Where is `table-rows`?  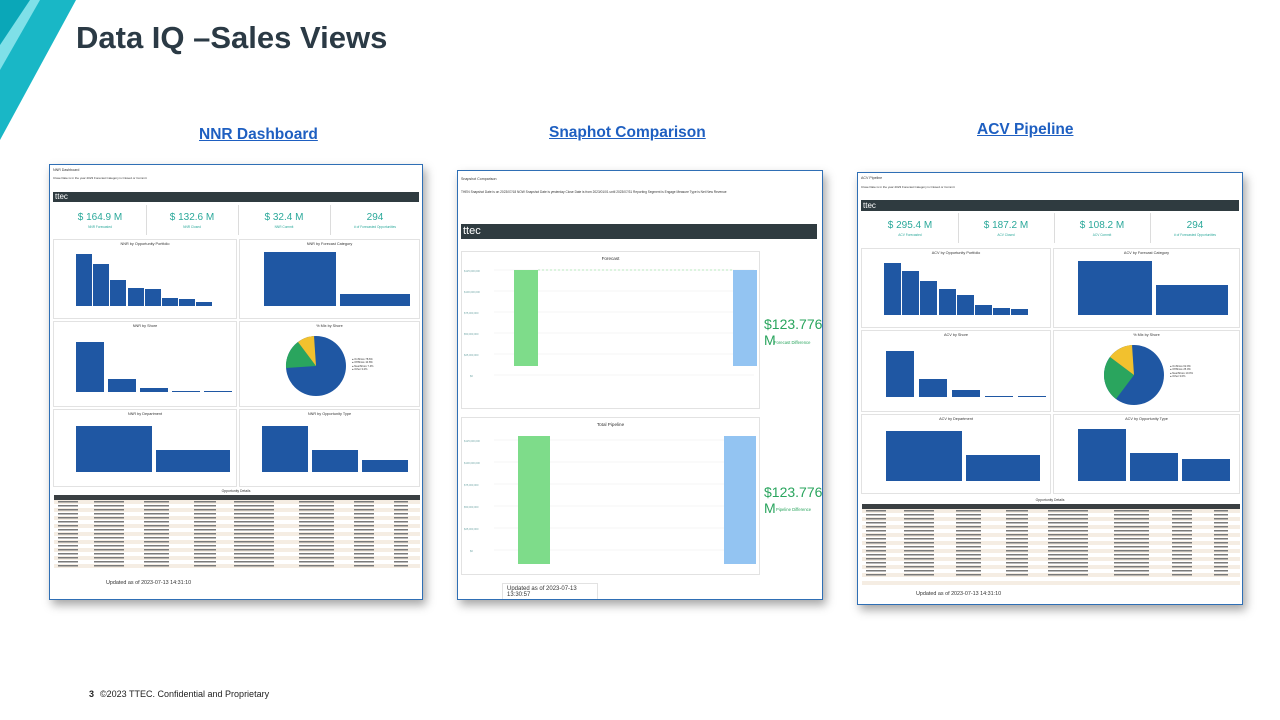
table-rows is located at coordinates (1051, 547).